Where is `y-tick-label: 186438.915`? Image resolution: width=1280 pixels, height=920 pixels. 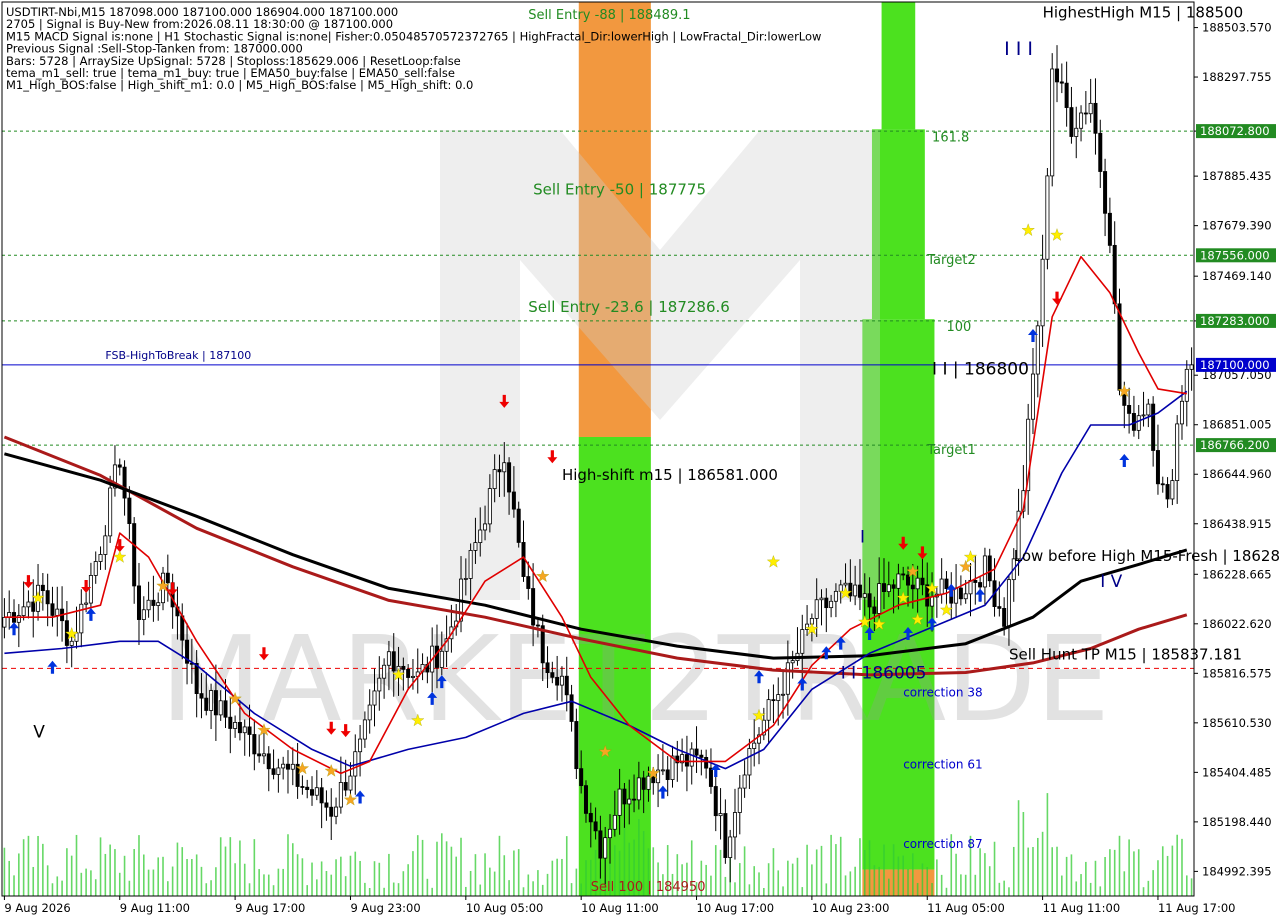 y-tick-label: 186438.915 is located at coordinates (1237, 524).